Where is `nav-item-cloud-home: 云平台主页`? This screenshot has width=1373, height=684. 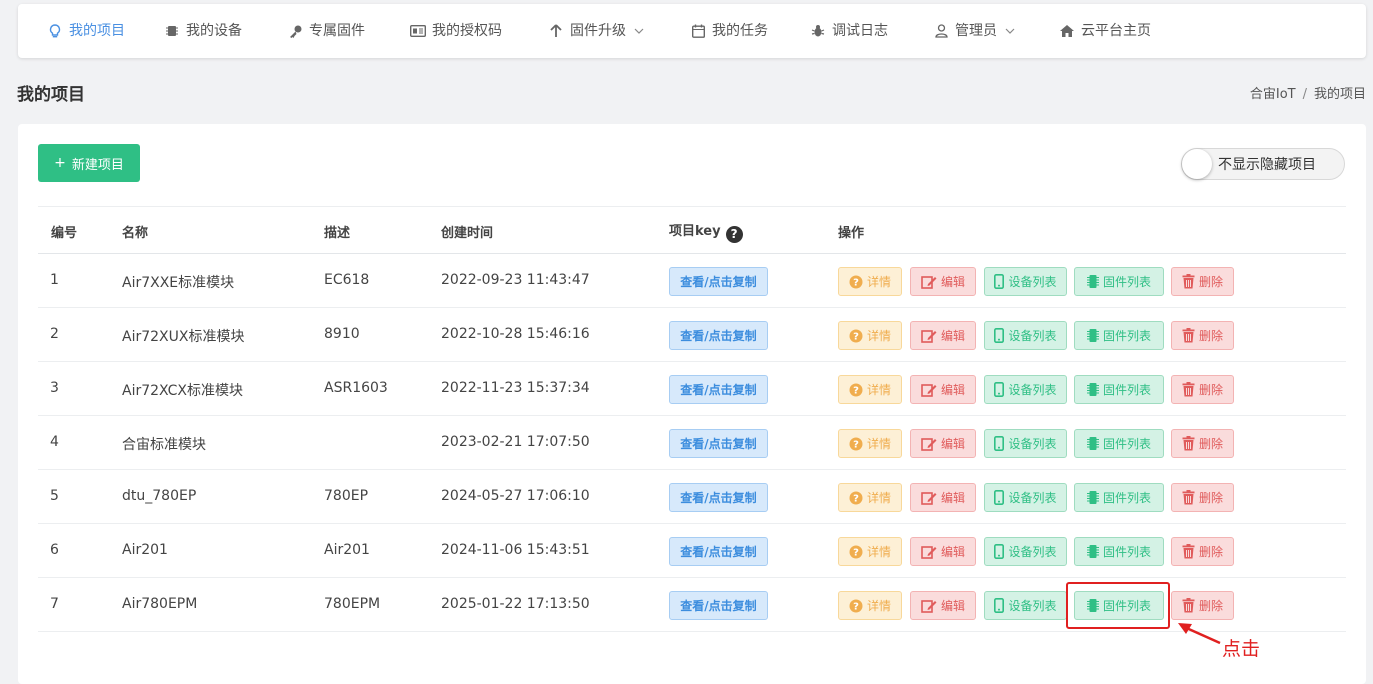 nav-item-cloud-home: 云平台主页 is located at coordinates (1105, 31).